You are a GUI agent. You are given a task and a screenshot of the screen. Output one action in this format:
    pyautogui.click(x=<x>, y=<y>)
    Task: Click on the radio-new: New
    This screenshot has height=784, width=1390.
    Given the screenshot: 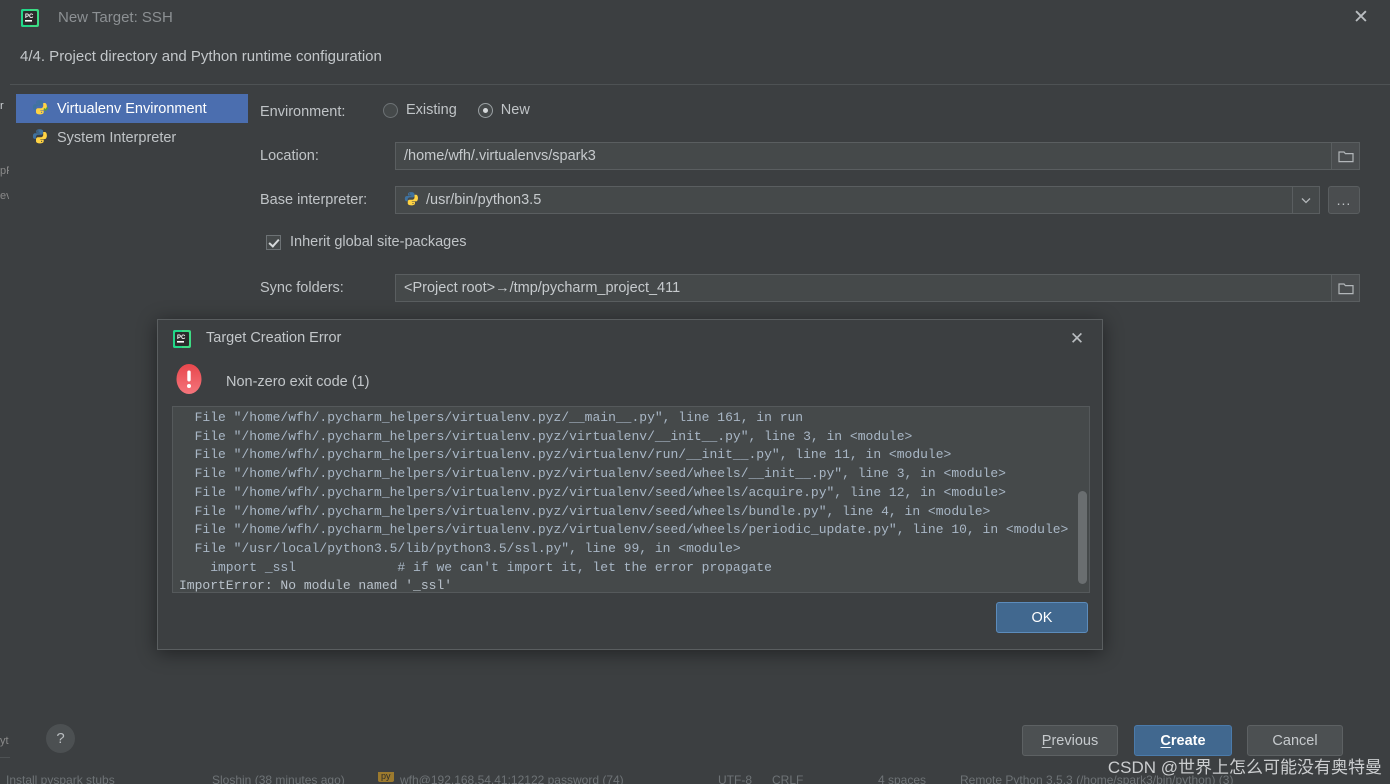 What is the action you would take?
    pyautogui.click(x=503, y=110)
    